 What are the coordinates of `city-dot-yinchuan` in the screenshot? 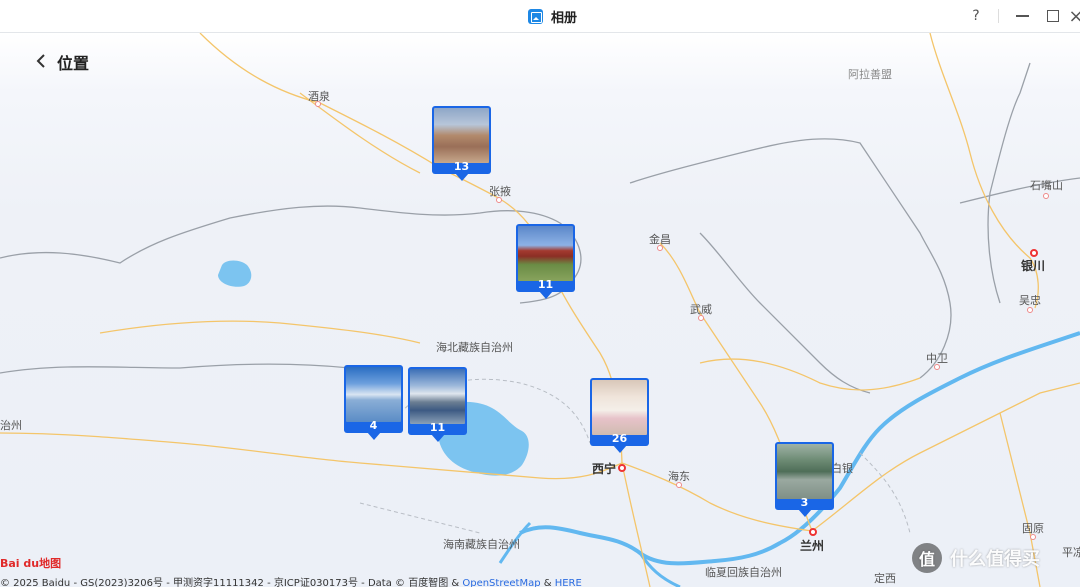 It's located at (1034, 253).